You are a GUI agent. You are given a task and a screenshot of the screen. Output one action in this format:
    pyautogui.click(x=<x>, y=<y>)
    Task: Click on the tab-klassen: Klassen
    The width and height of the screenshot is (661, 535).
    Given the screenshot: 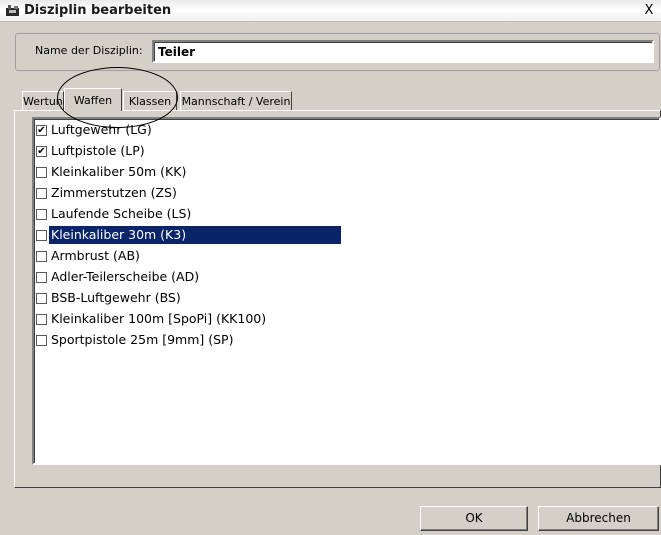 What is the action you would take?
    pyautogui.click(x=150, y=100)
    